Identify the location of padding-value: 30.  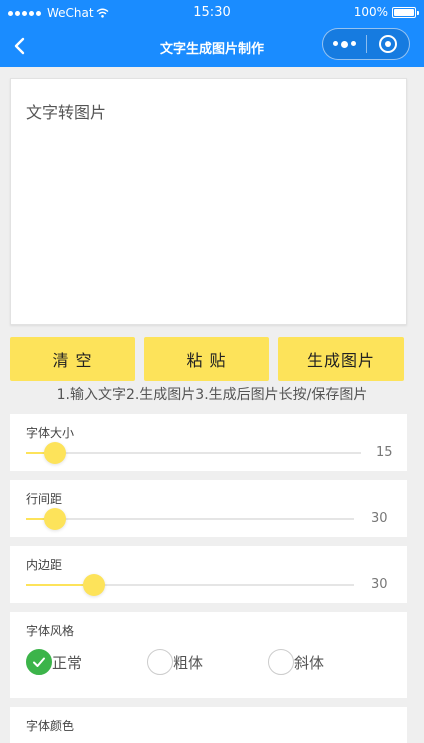
(379, 584).